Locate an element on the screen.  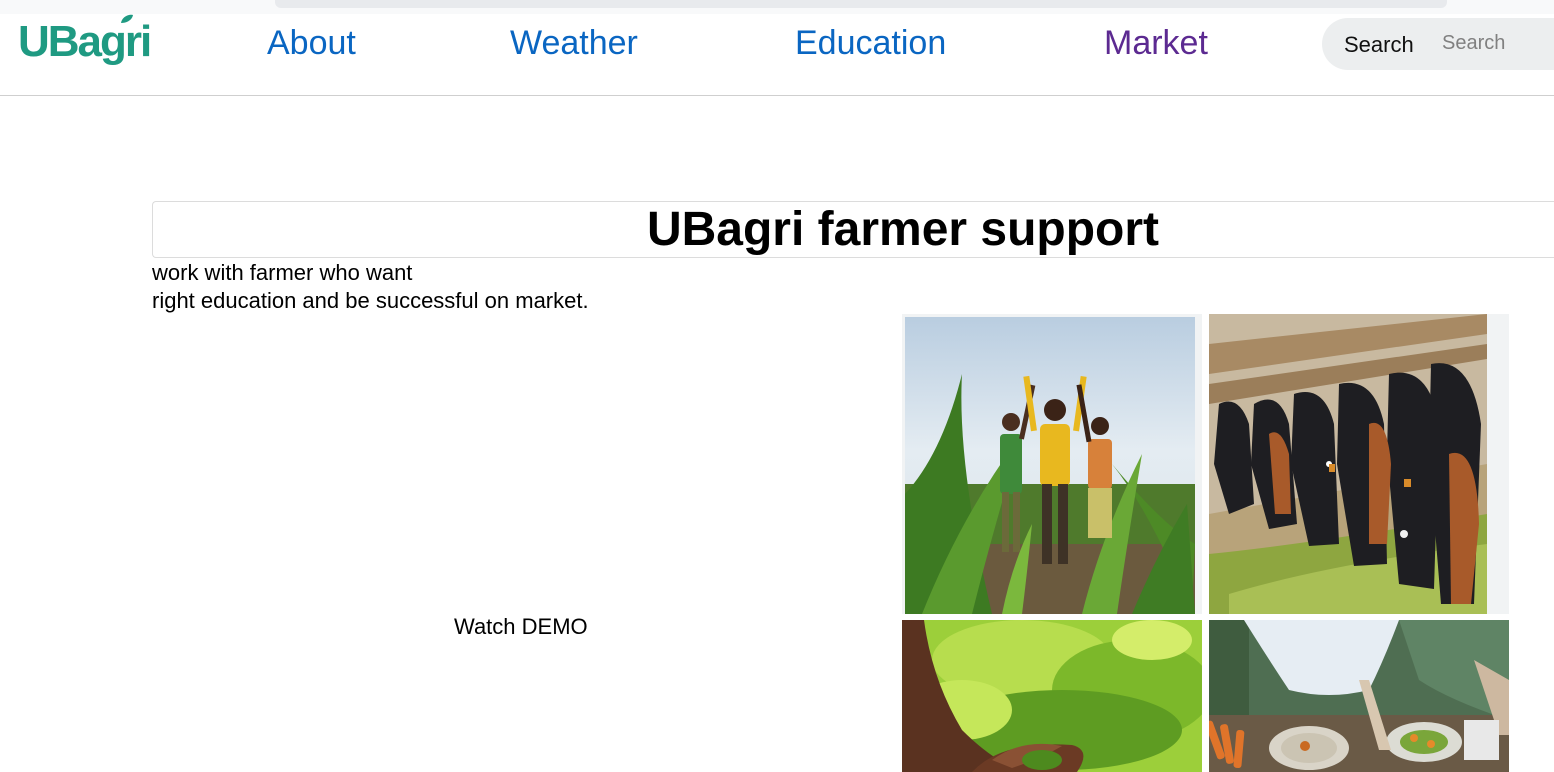
gallery-image-farmers is located at coordinates (1052, 464).